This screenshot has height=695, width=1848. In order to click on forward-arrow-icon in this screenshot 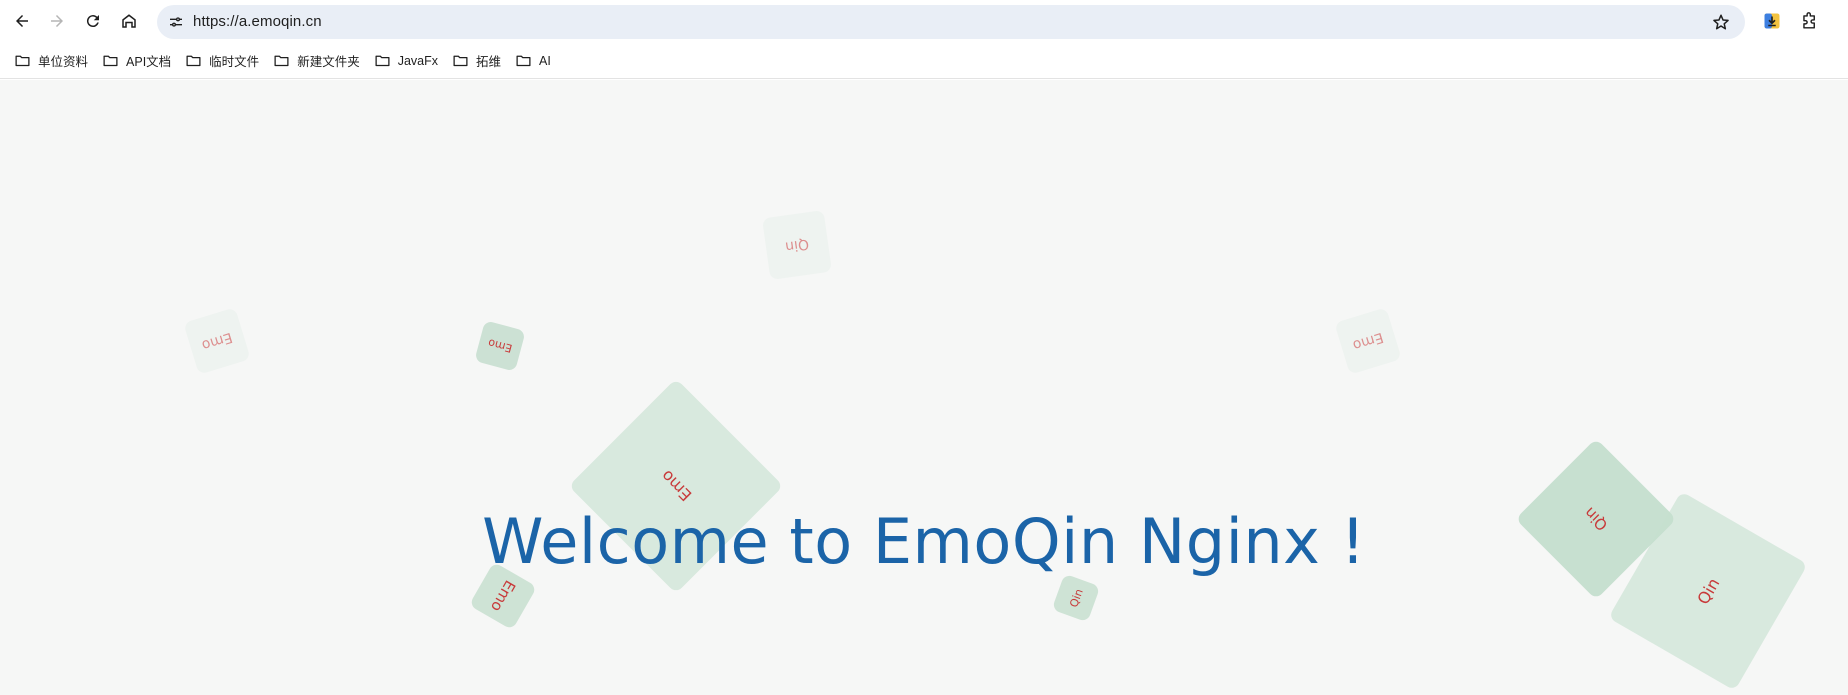, I will do `click(57, 21)`.